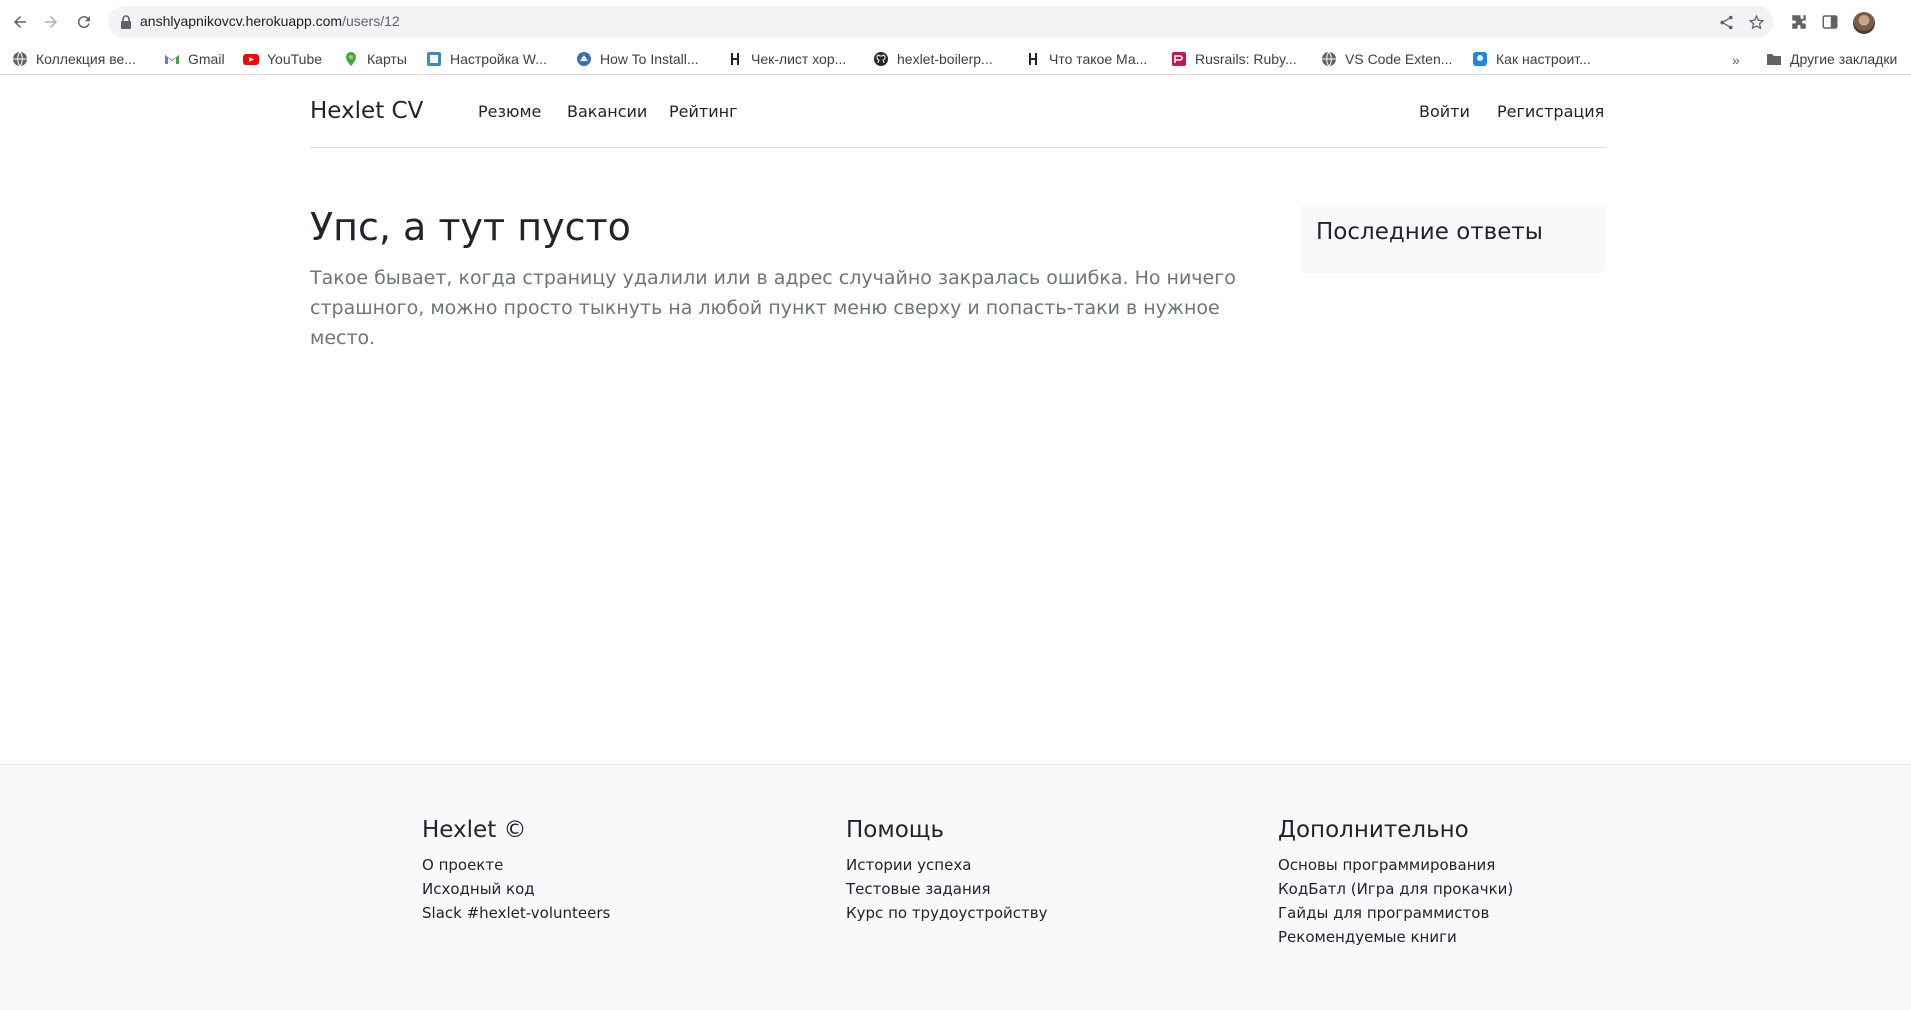 The image size is (1911, 1010). Describe the element at coordinates (1736, 60) in the screenshot. I see `more-bookmarks-button: »` at that location.